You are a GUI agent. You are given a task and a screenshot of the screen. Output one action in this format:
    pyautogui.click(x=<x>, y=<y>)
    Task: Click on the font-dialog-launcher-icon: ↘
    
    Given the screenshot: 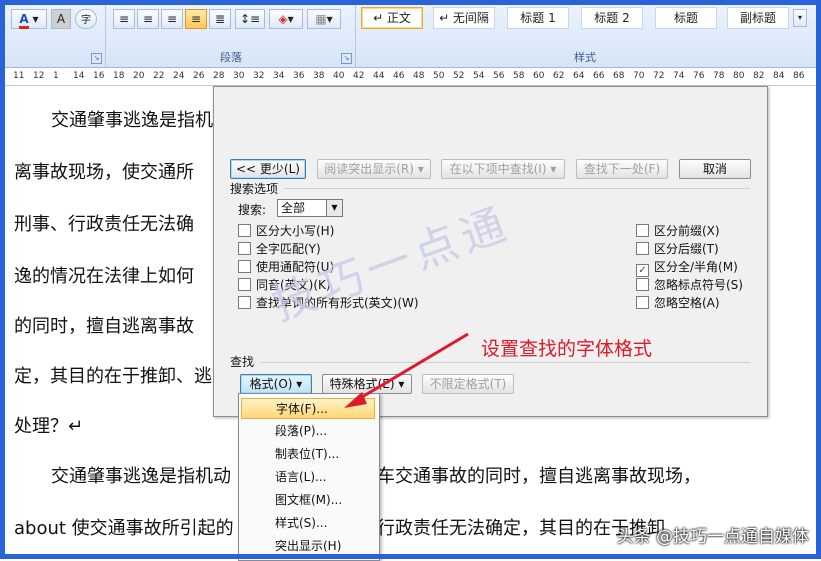 What is the action you would take?
    pyautogui.click(x=96, y=58)
    